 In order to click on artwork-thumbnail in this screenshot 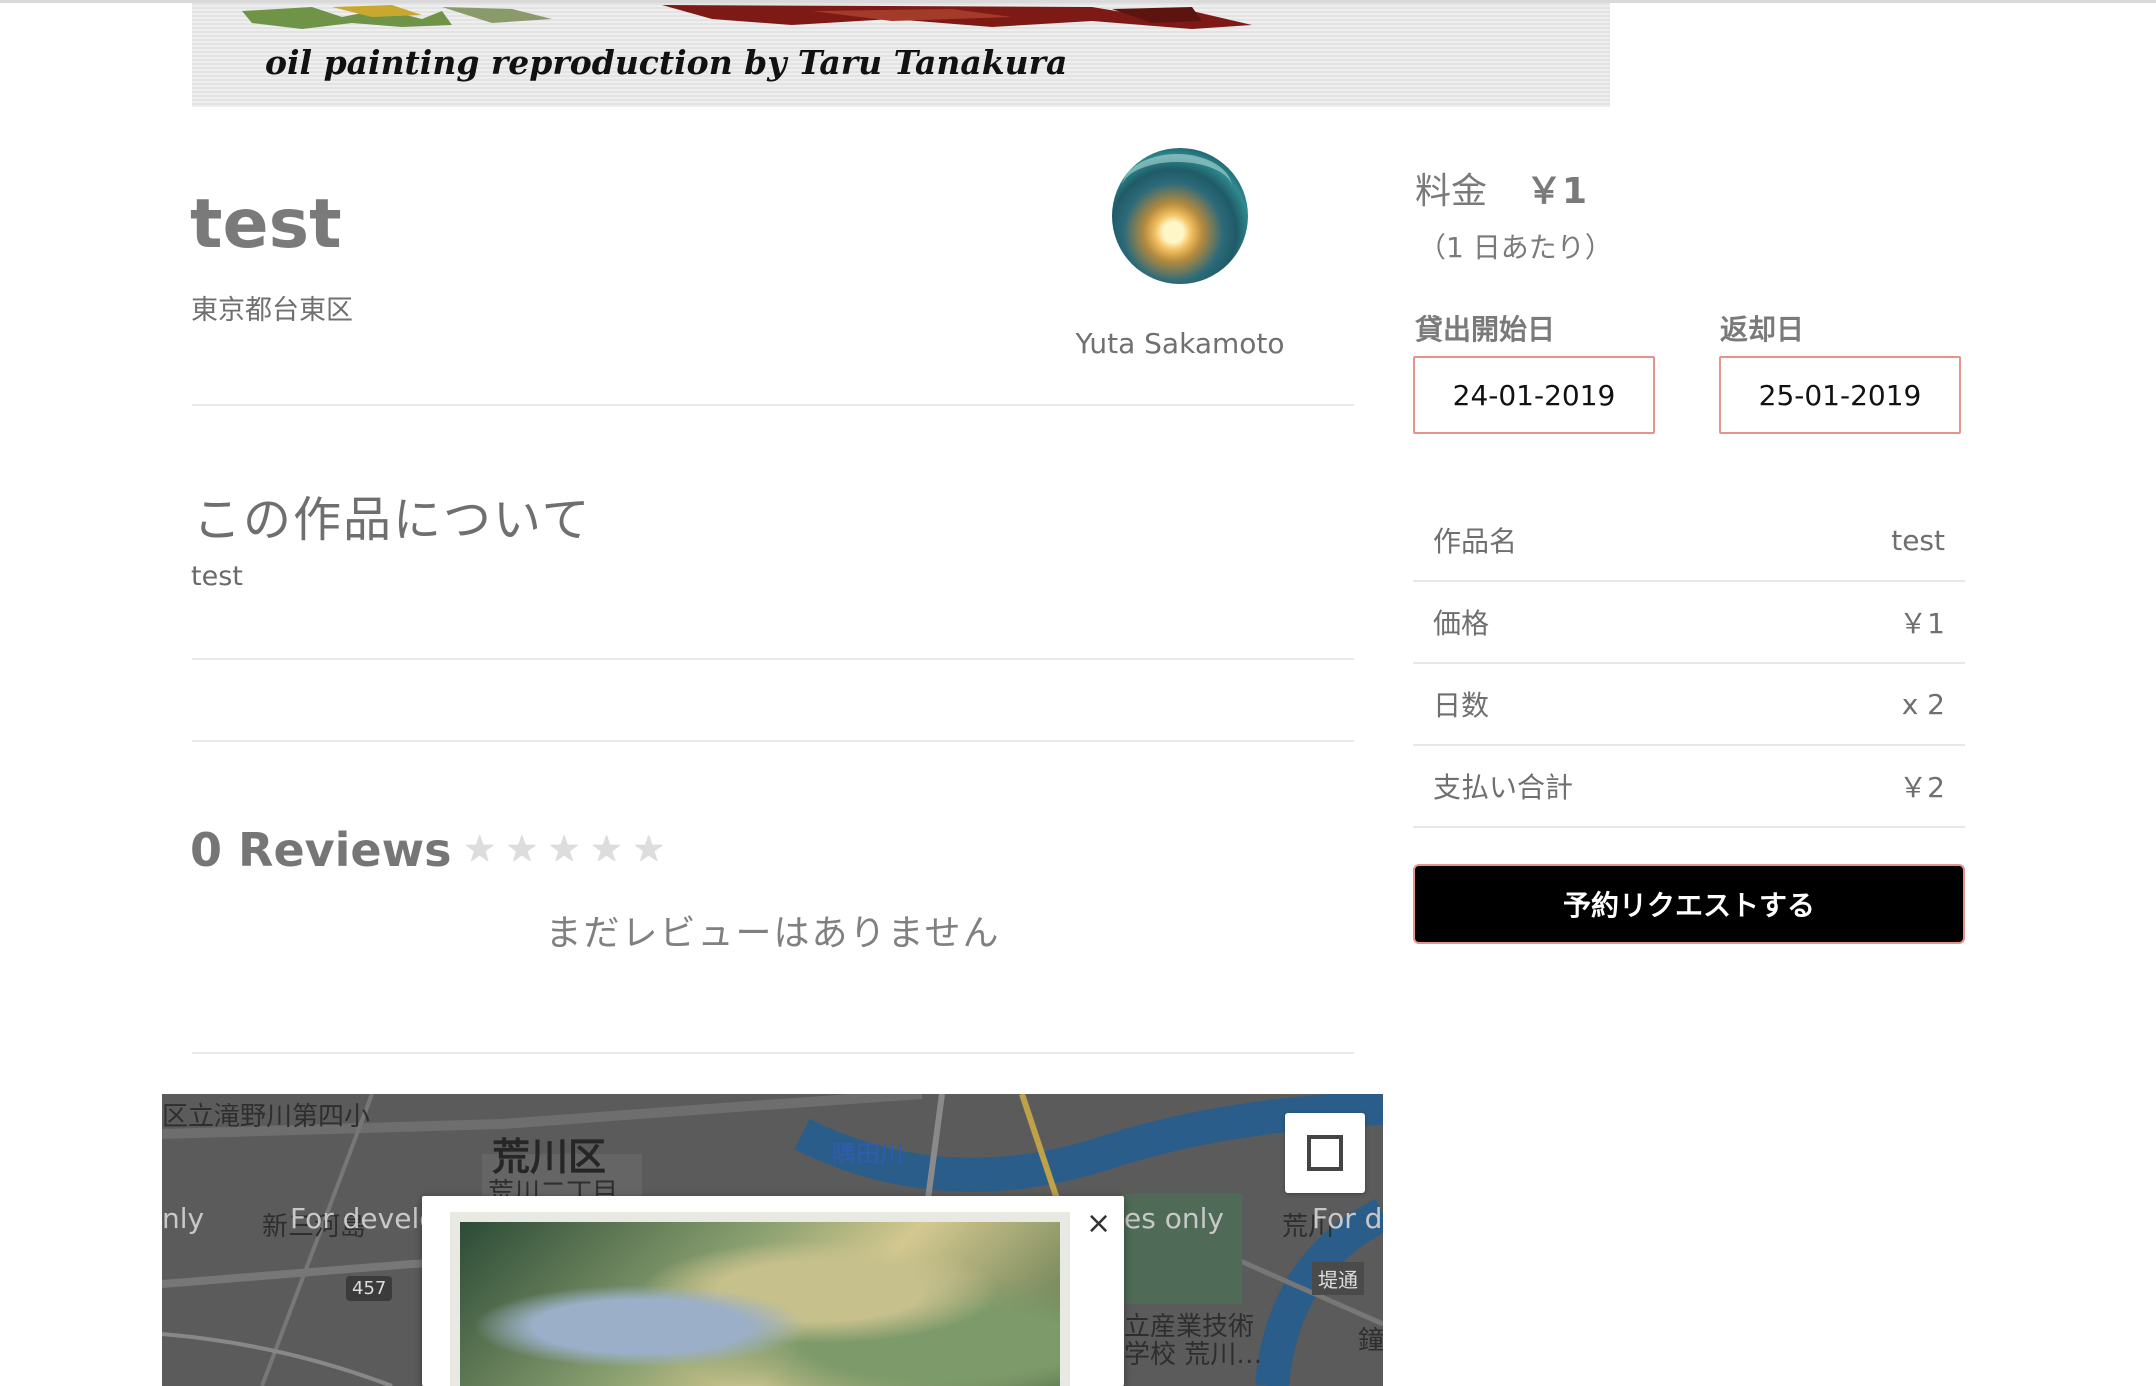, I will do `click(760, 1299)`.